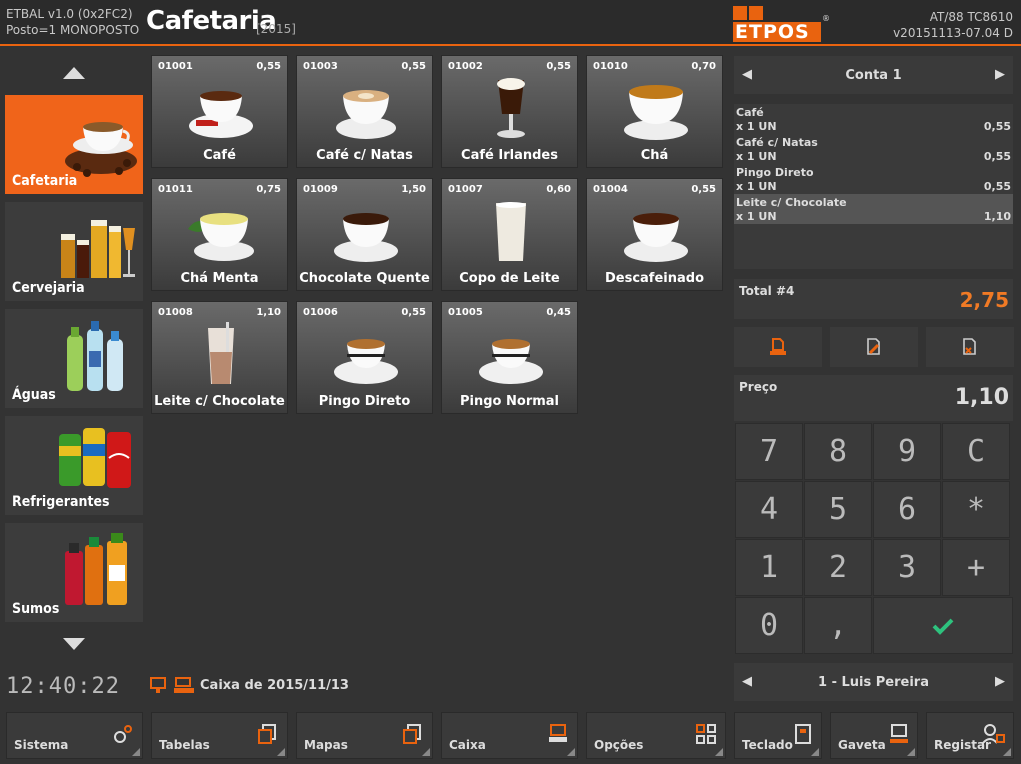 The height and width of the screenshot is (764, 1021). What do you see at coordinates (509, 735) in the screenshot?
I see `caixa-button: Caixa` at bounding box center [509, 735].